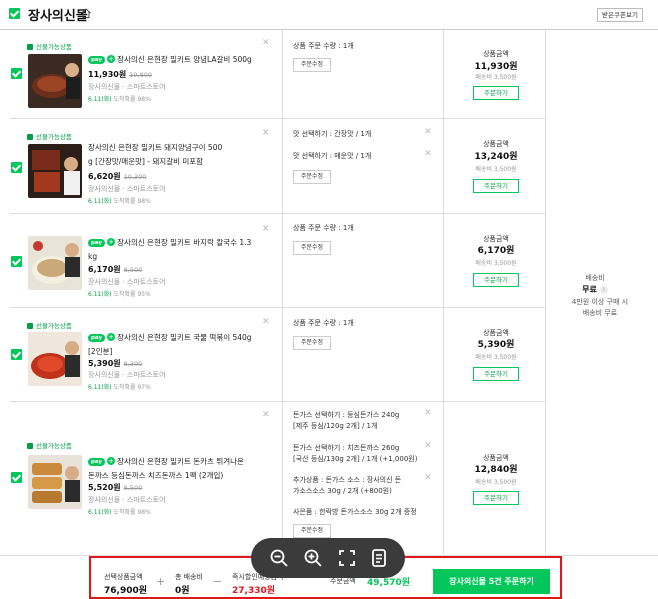  Describe the element at coordinates (104, 269) in the screenshot. I see `price-value: 6,170원` at that location.